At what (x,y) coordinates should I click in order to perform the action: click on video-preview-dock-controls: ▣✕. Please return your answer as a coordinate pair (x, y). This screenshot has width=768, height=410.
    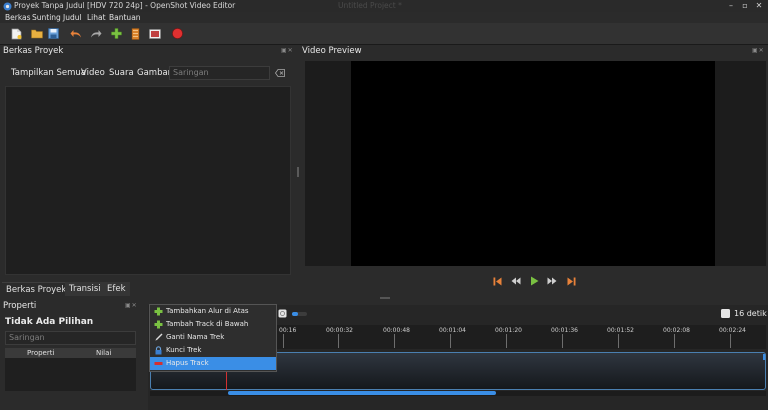
    Looking at the image, I should click on (758, 50).